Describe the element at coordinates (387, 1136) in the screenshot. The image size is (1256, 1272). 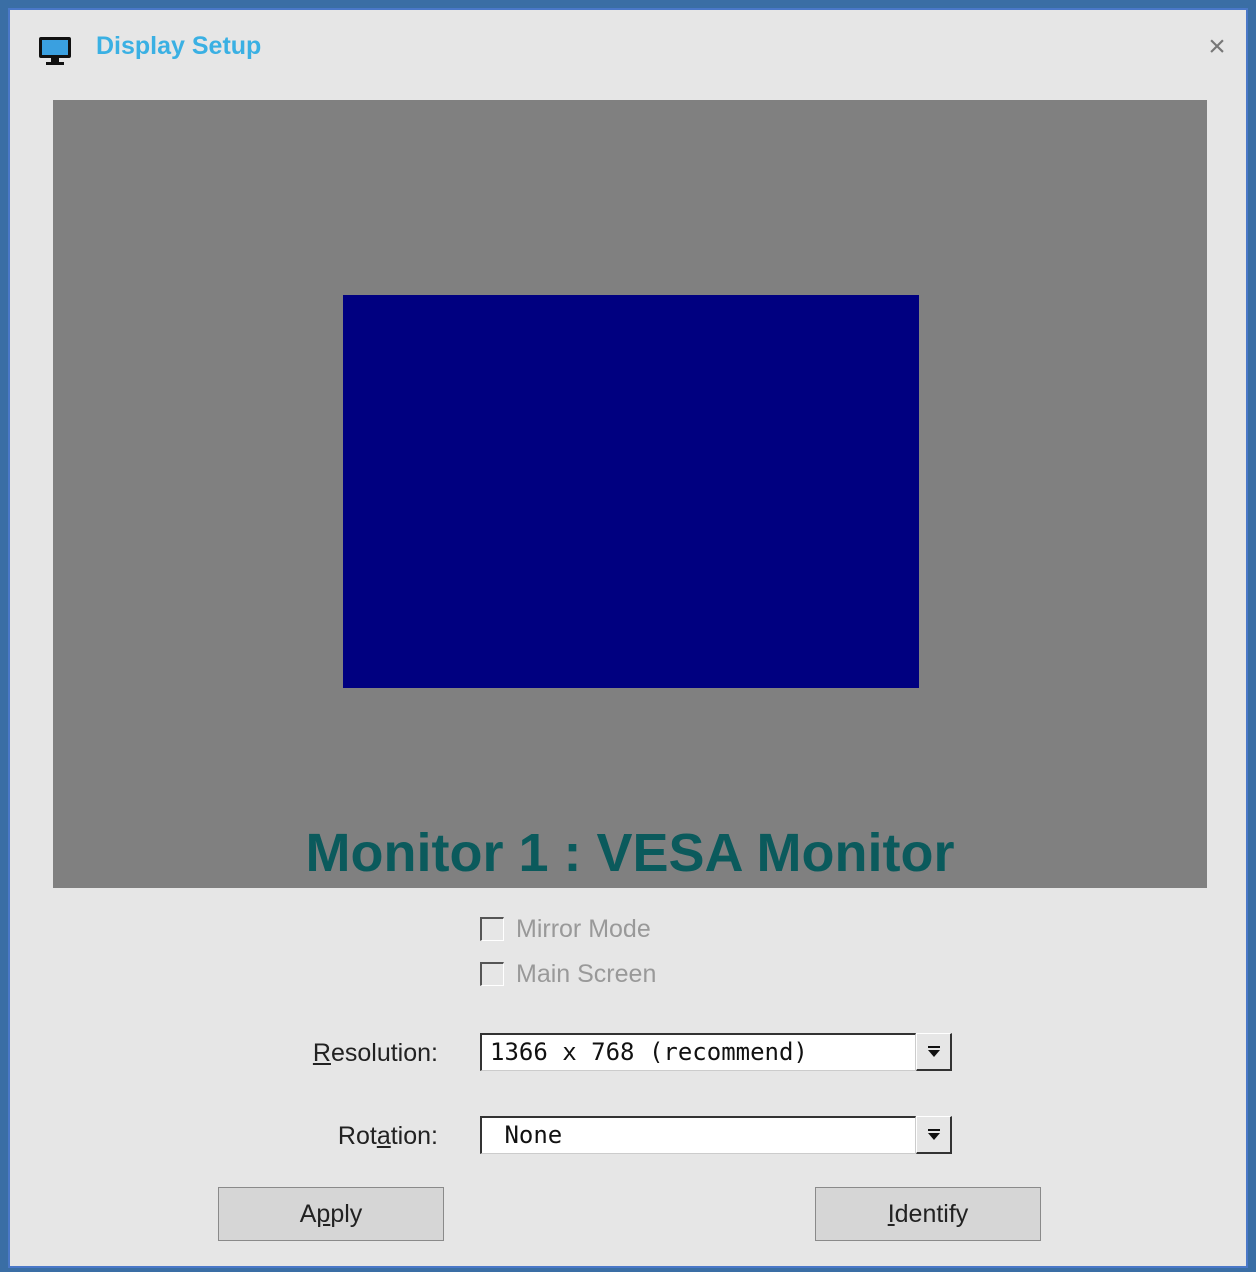
I see `rotation-label: Rotation:` at that location.